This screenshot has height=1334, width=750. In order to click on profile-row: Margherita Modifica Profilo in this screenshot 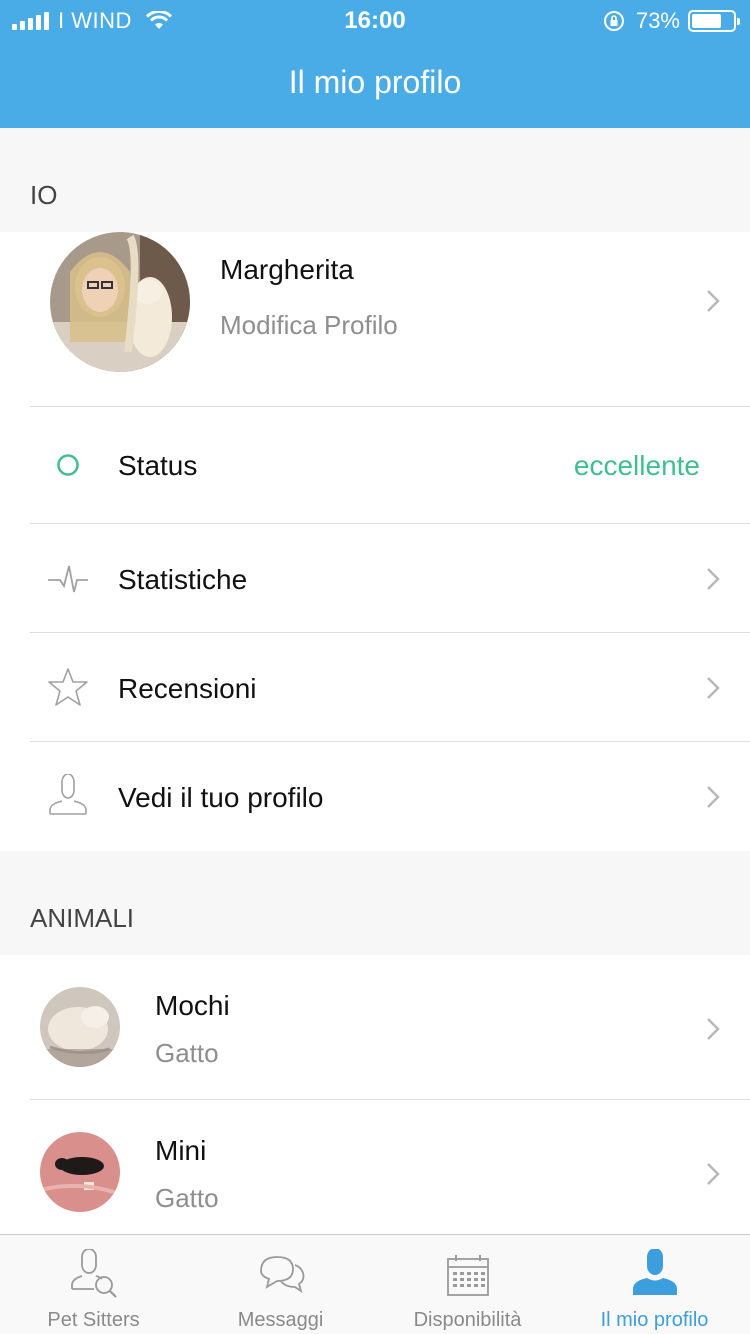, I will do `click(375, 319)`.